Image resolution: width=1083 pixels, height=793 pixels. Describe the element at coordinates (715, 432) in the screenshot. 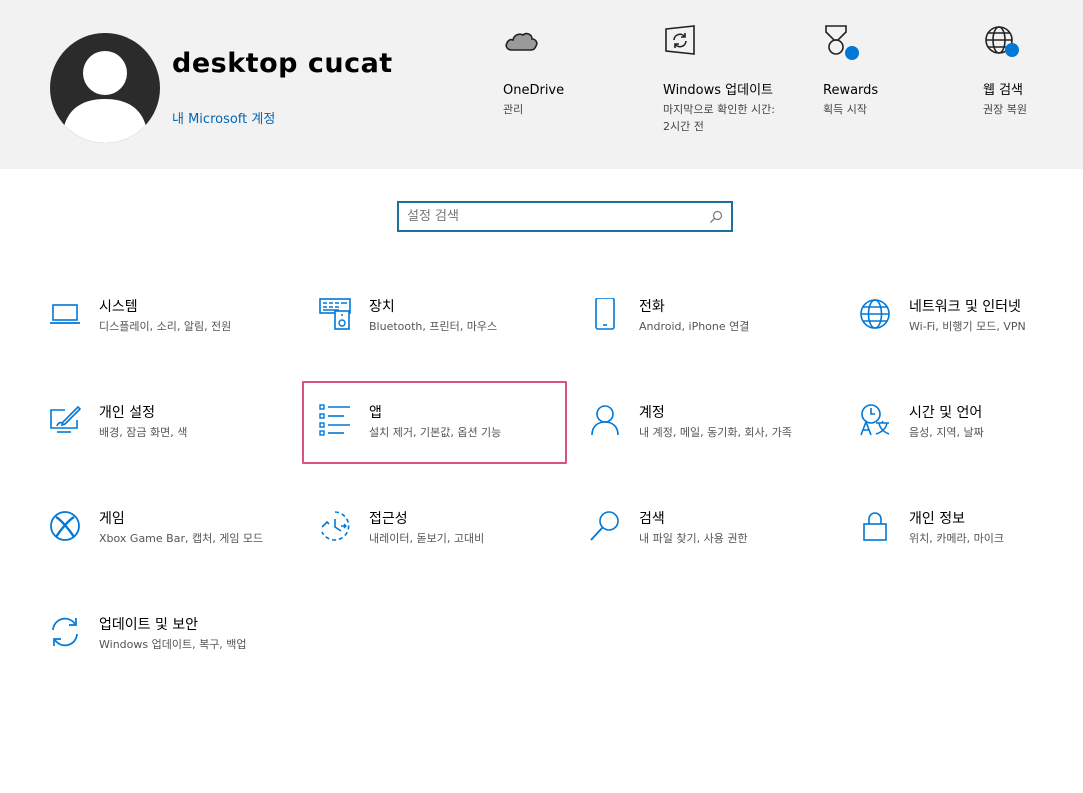

I see `category-subtitle: 내 계정, 메일, 동기화, 회사, 가족` at that location.